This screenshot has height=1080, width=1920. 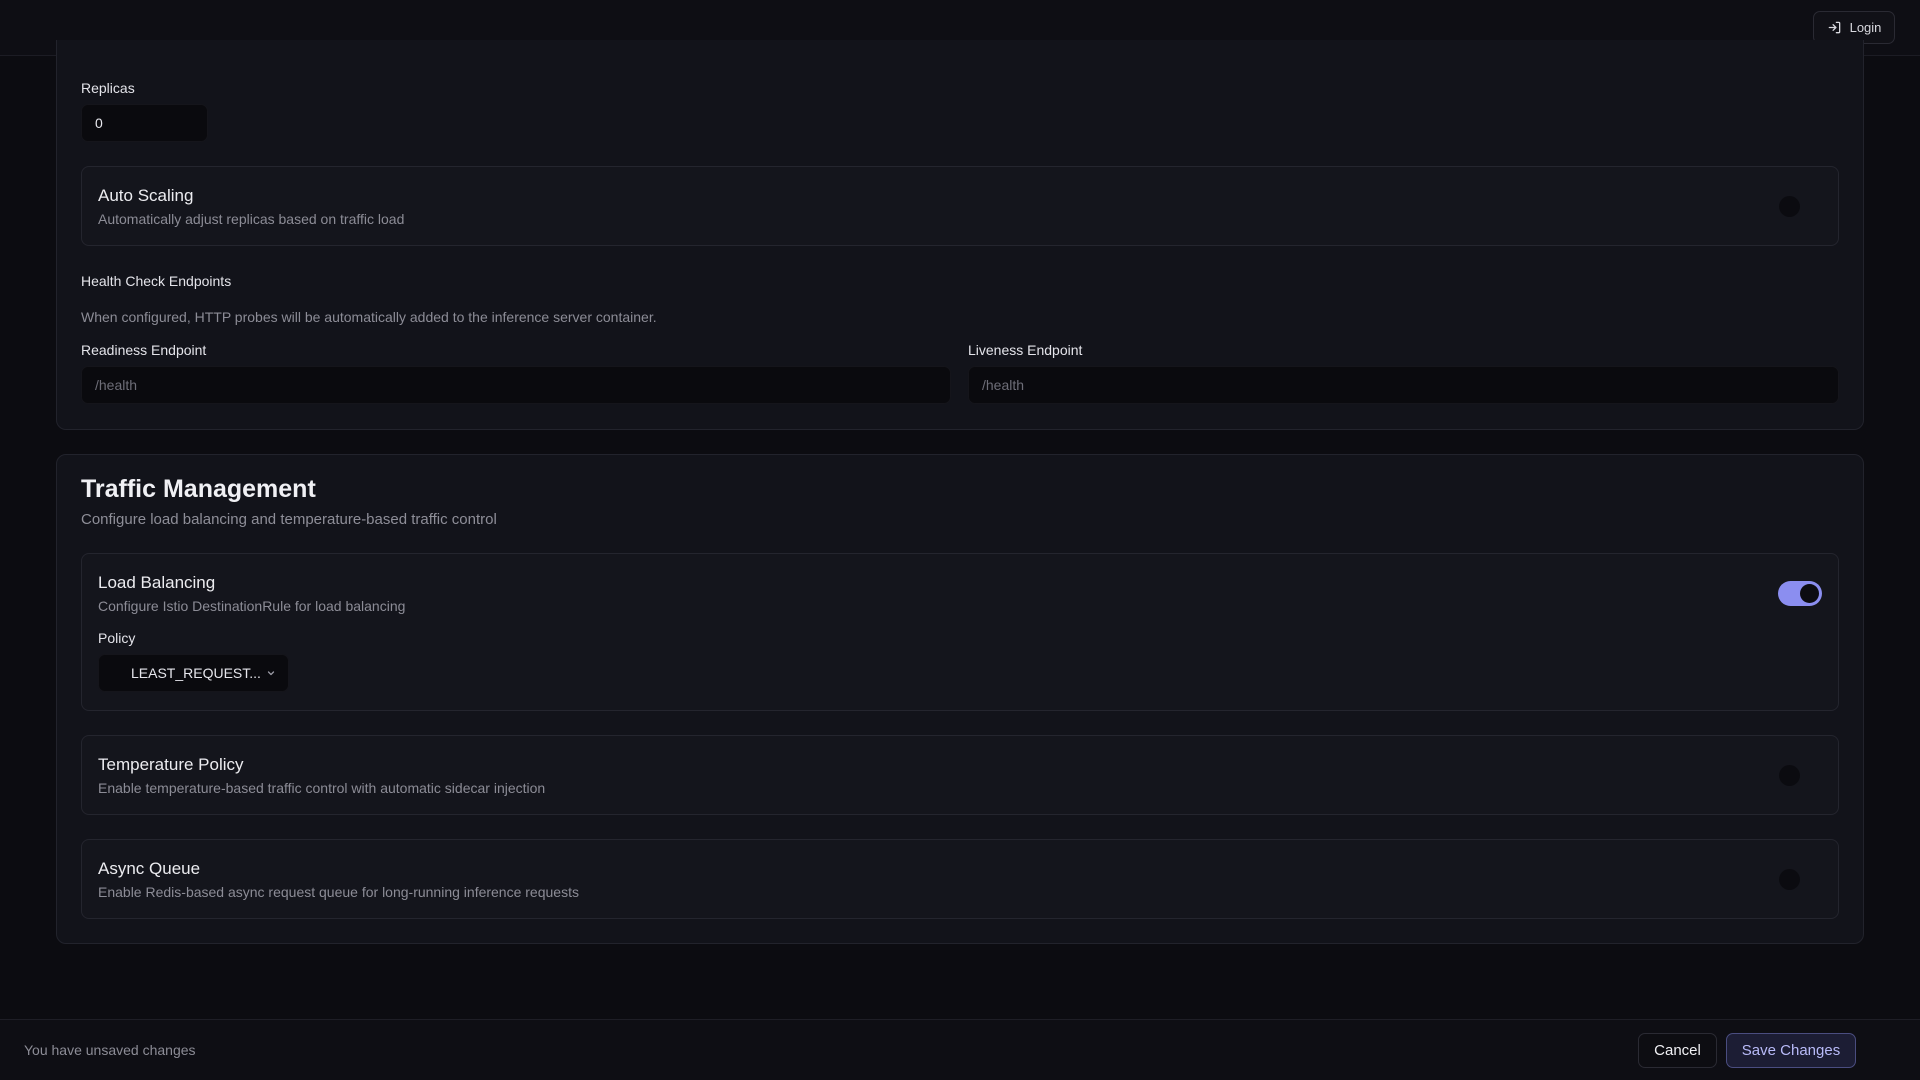 I want to click on chevron-down-icon, so click(x=271, y=673).